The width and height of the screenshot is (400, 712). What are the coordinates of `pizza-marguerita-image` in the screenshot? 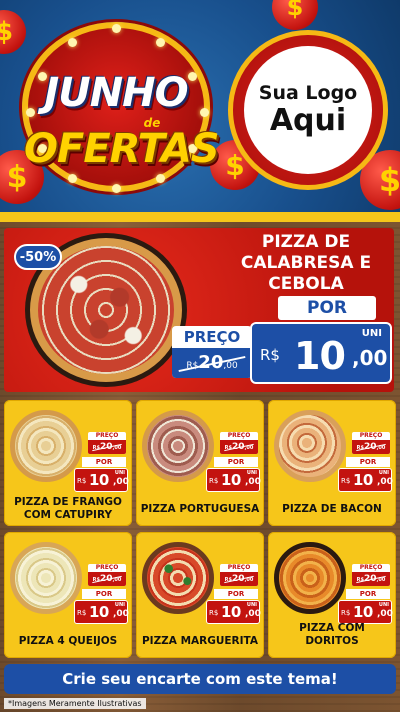 It's located at (178, 578).